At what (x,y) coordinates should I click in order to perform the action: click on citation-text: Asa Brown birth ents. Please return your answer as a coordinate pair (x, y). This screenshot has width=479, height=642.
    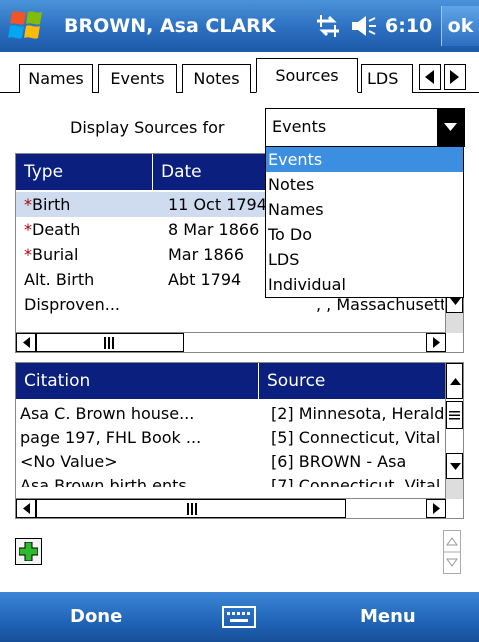
    Looking at the image, I should click on (103, 481).